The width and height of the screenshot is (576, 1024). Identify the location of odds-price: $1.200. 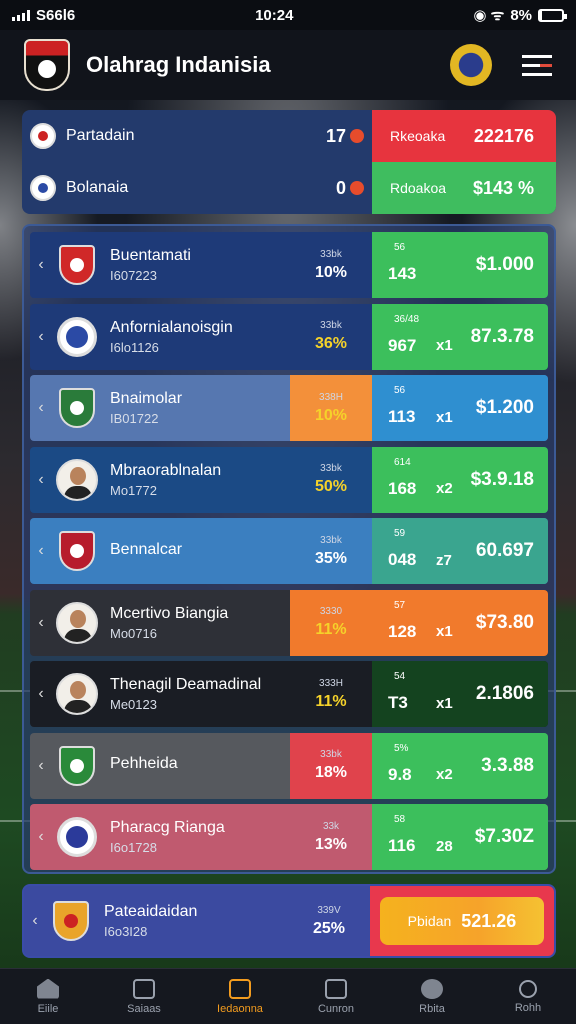
(504, 407).